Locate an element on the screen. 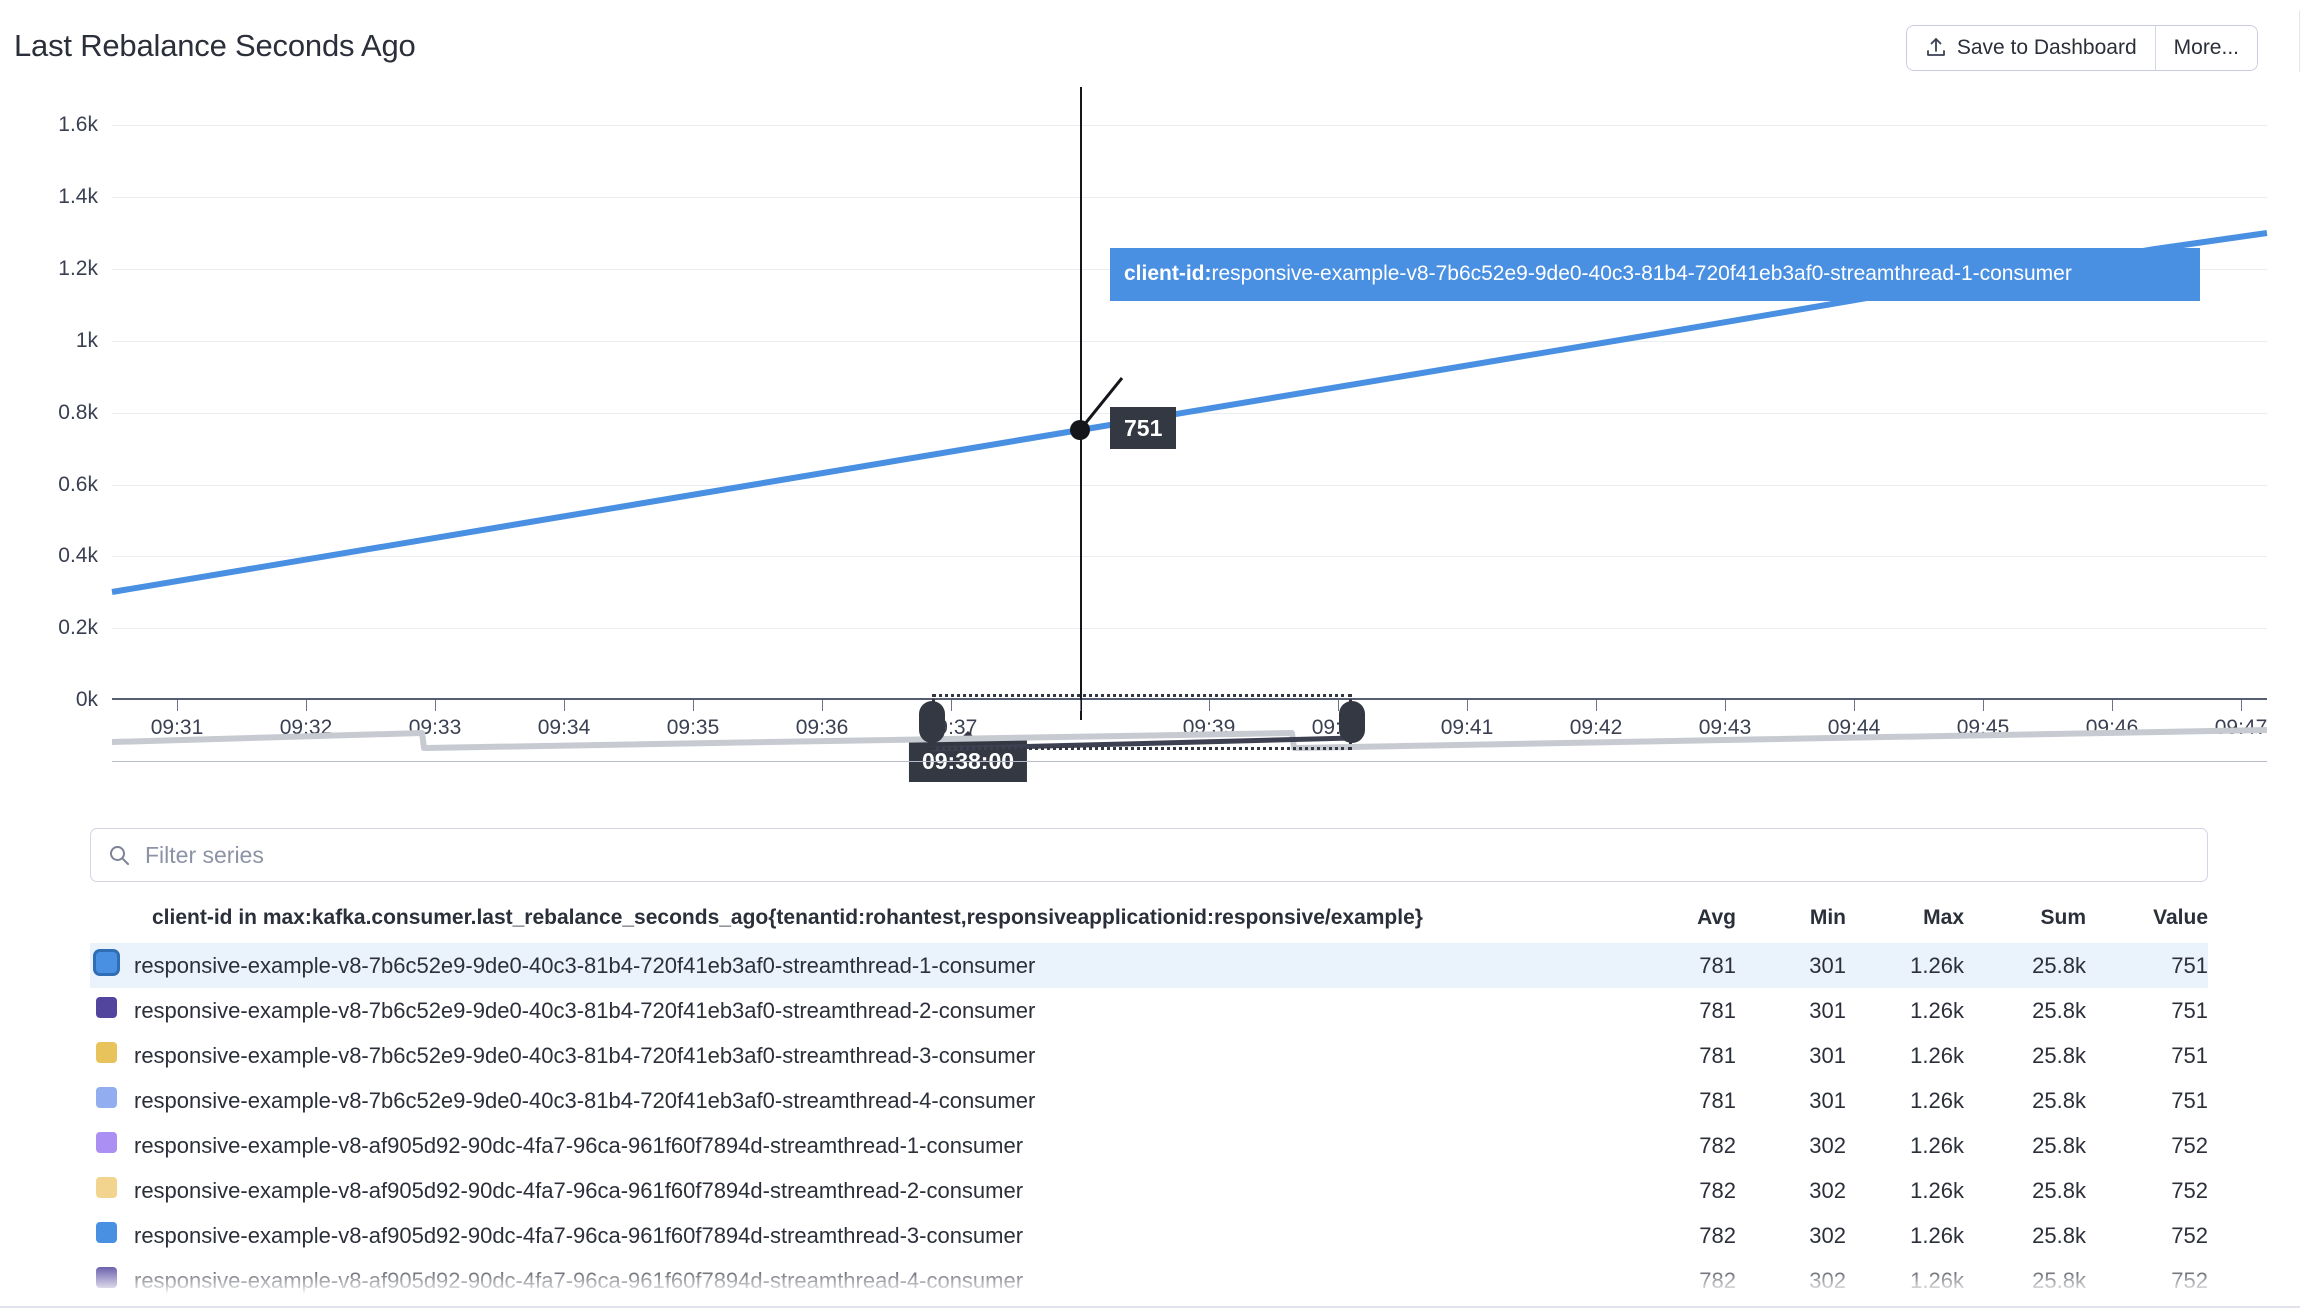 Image resolution: width=2300 pixels, height=1316 pixels. legend-swatch-header is located at coordinates (112, 924).